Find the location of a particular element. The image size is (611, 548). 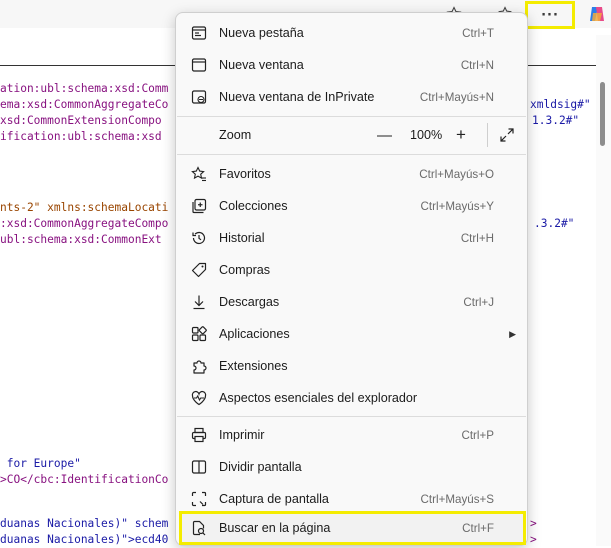

menu-item-label: Nueva ventana de InPrivate is located at coordinates (297, 97).